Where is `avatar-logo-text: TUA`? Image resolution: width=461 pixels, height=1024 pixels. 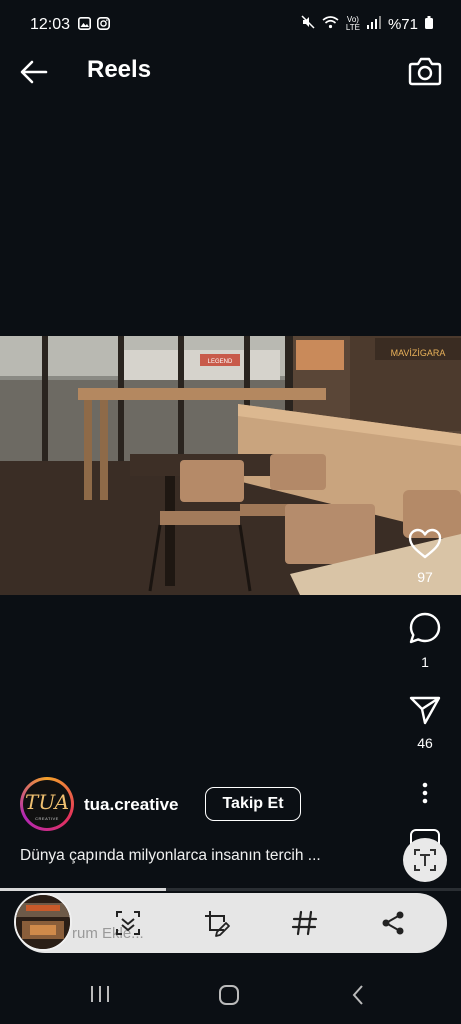 avatar-logo-text: TUA is located at coordinates (47, 802).